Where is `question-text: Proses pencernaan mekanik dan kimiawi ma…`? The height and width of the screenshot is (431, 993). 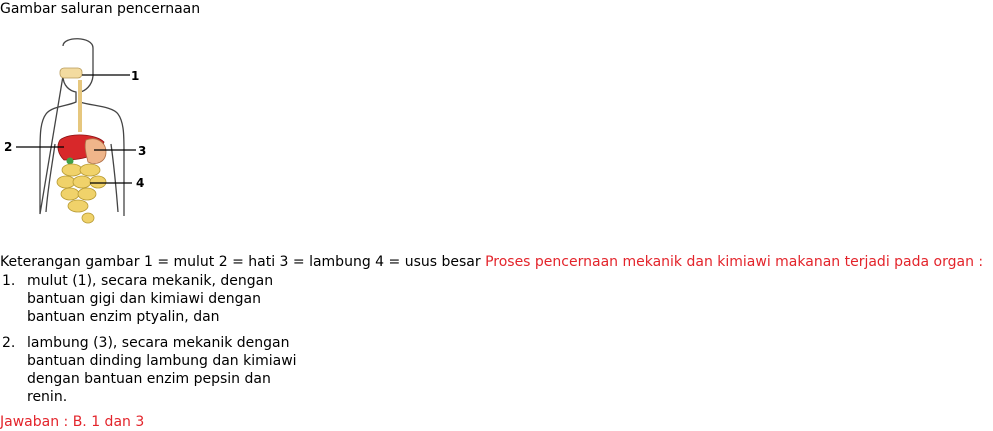
question-text: Proses pencernaan mekanik dan kimiawi ma… is located at coordinates (734, 262).